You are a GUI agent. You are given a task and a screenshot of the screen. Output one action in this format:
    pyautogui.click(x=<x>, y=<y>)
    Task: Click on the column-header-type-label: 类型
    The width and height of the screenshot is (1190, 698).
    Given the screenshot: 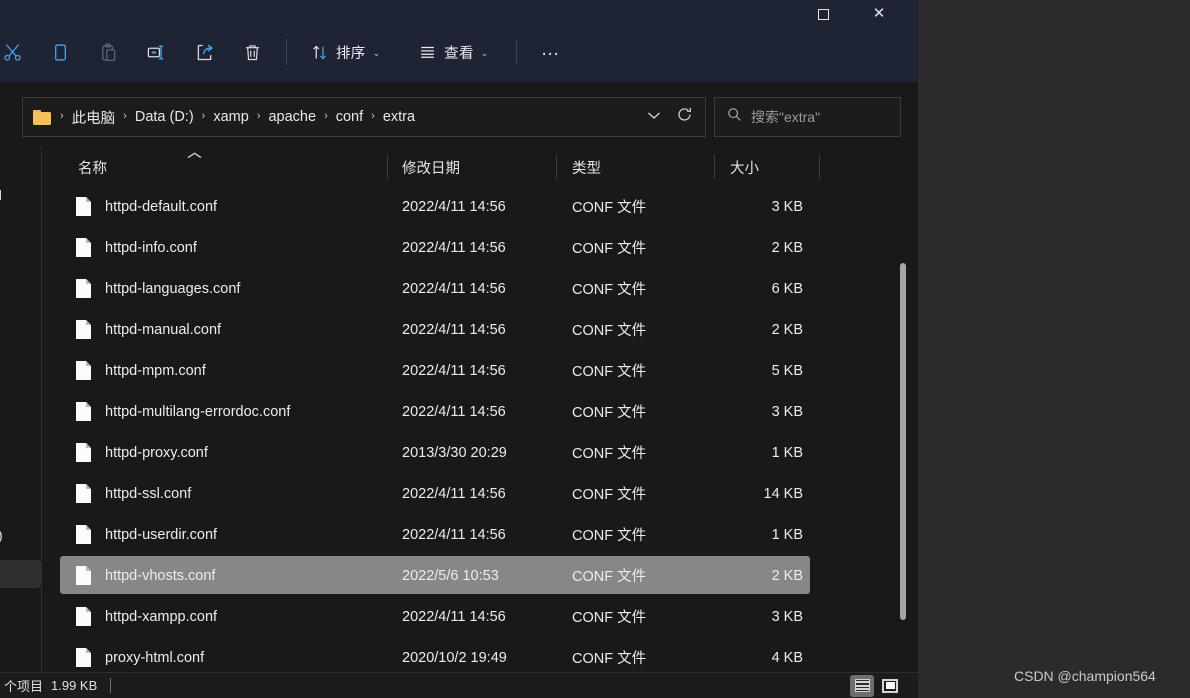 What is the action you would take?
    pyautogui.click(x=586, y=168)
    